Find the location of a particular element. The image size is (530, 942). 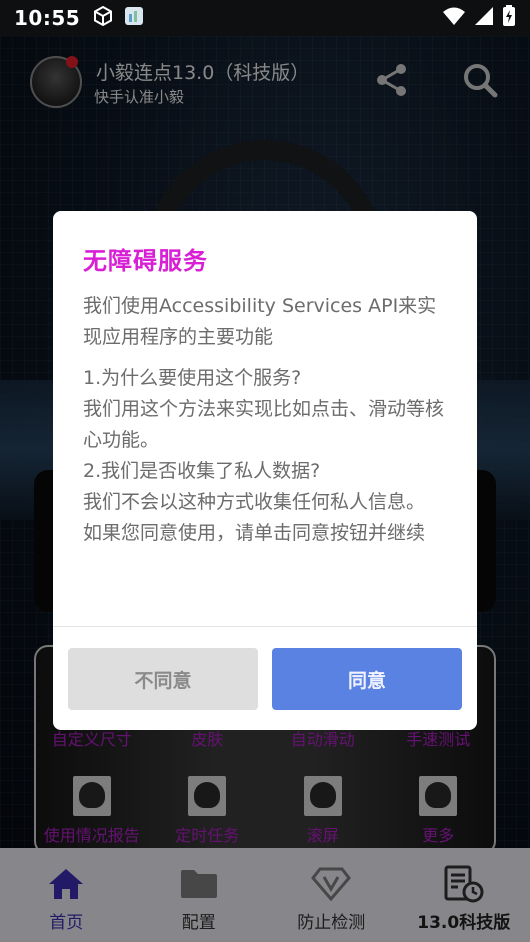

status-bar: 10:55 is located at coordinates (265, 18).